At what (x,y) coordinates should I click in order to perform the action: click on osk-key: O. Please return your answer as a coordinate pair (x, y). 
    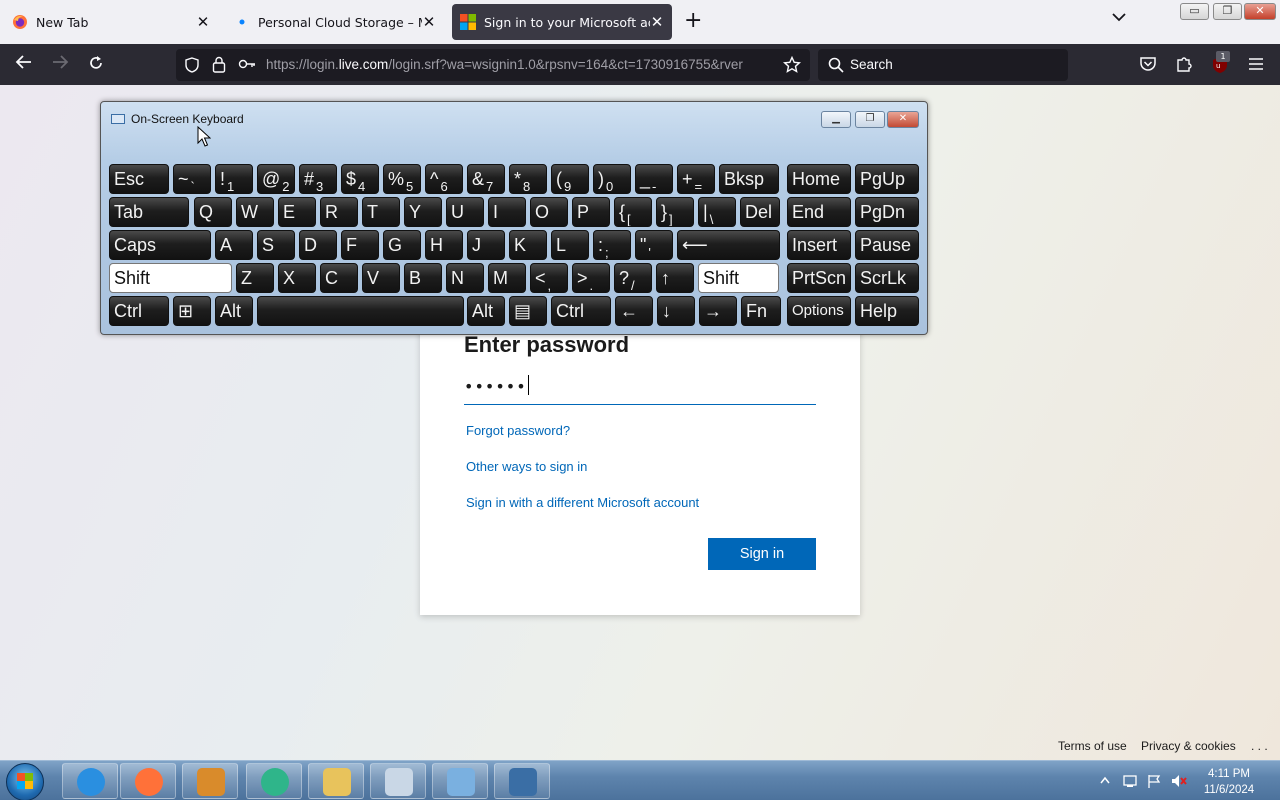
    Looking at the image, I should click on (549, 212).